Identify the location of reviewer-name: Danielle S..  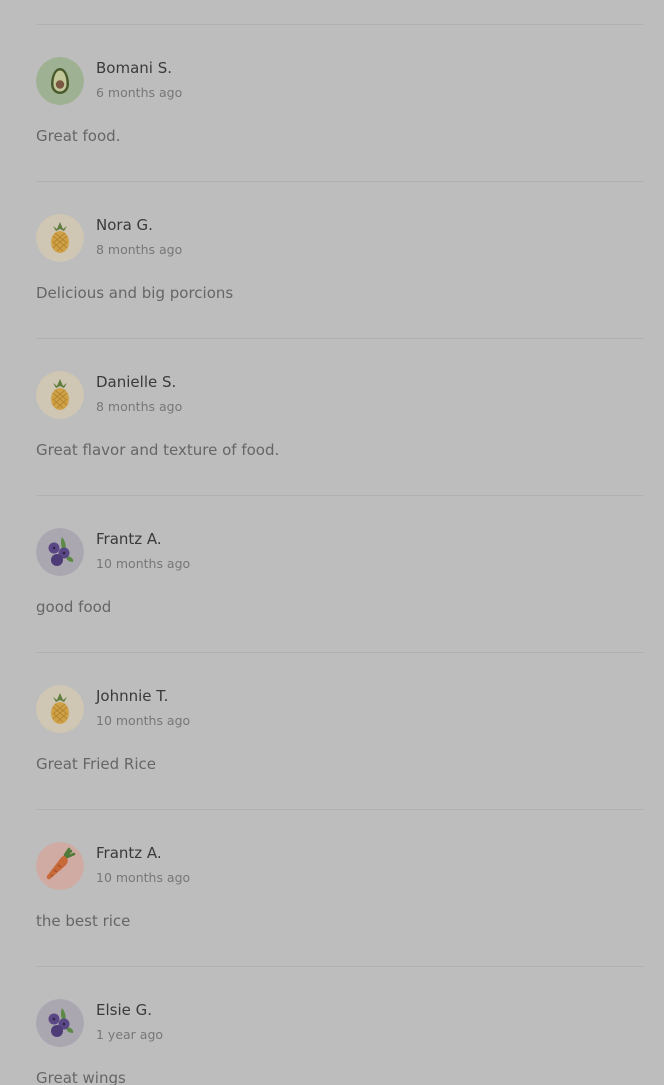
(136, 382).